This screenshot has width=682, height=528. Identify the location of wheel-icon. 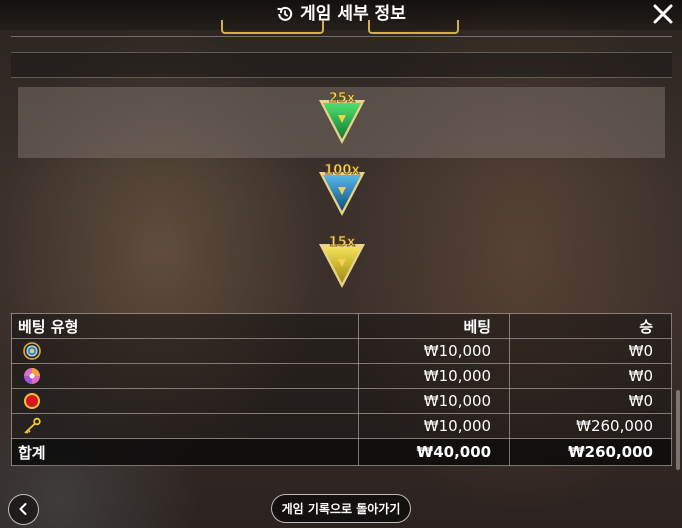
(32, 351).